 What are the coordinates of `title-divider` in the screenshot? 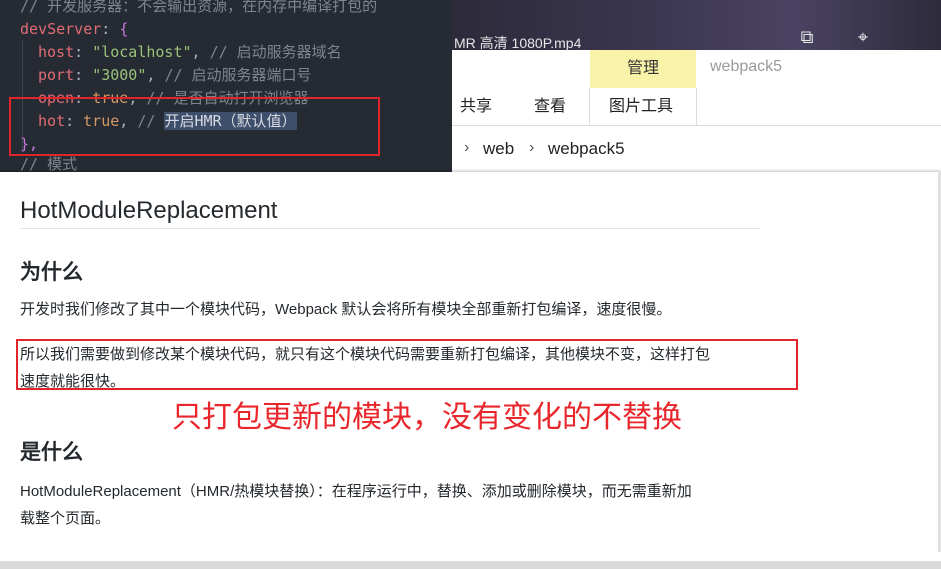 It's located at (390, 228).